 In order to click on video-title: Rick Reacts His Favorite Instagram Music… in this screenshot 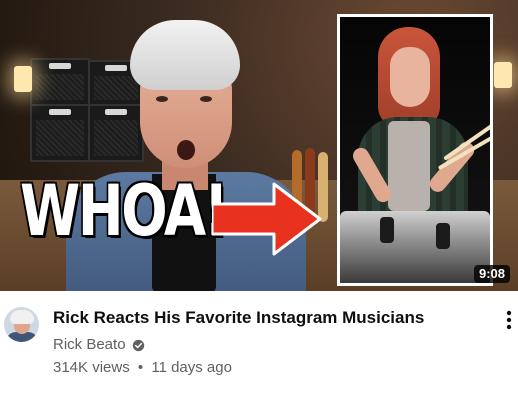, I will do `click(263, 318)`.